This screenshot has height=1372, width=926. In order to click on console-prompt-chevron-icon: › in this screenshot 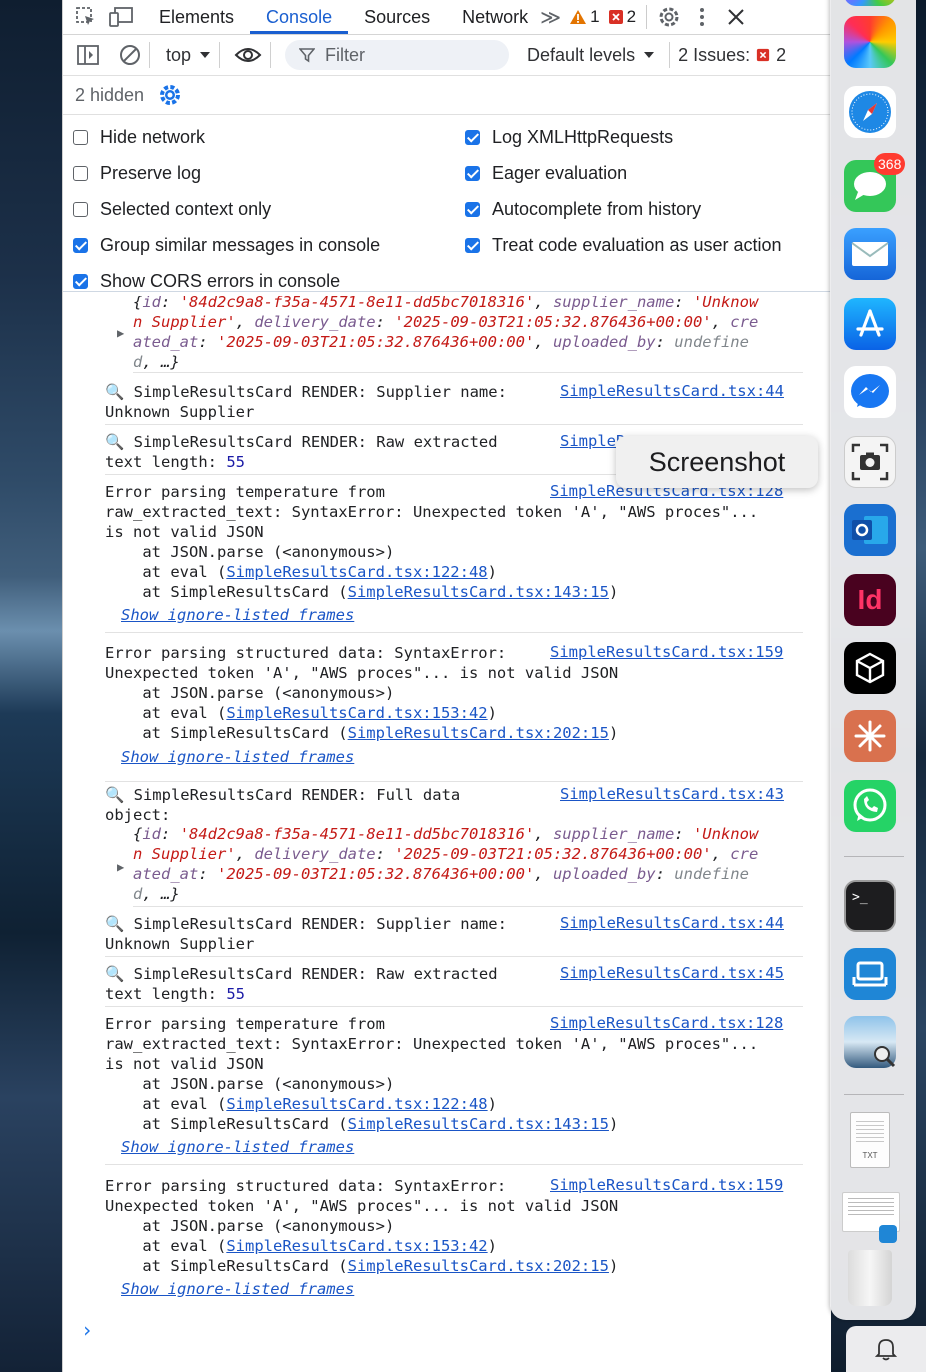, I will do `click(87, 1330)`.